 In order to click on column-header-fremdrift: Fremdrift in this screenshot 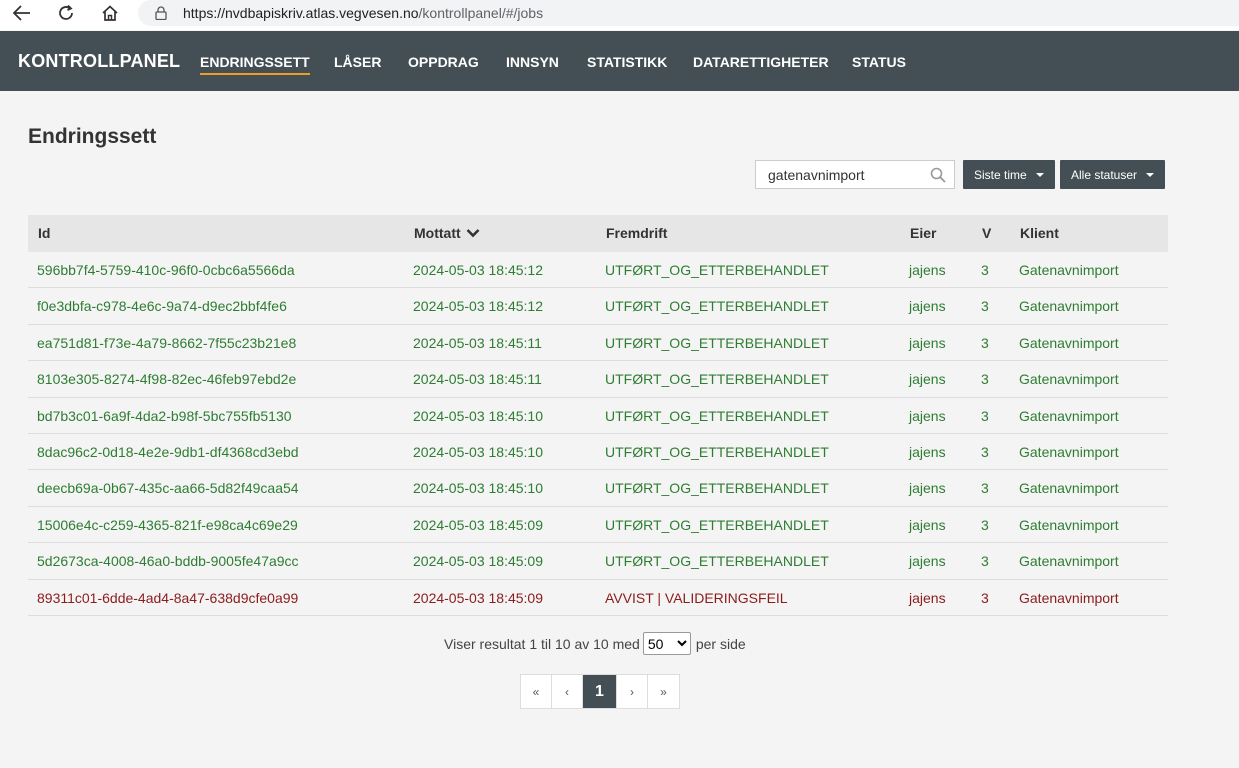, I will do `click(636, 233)`.